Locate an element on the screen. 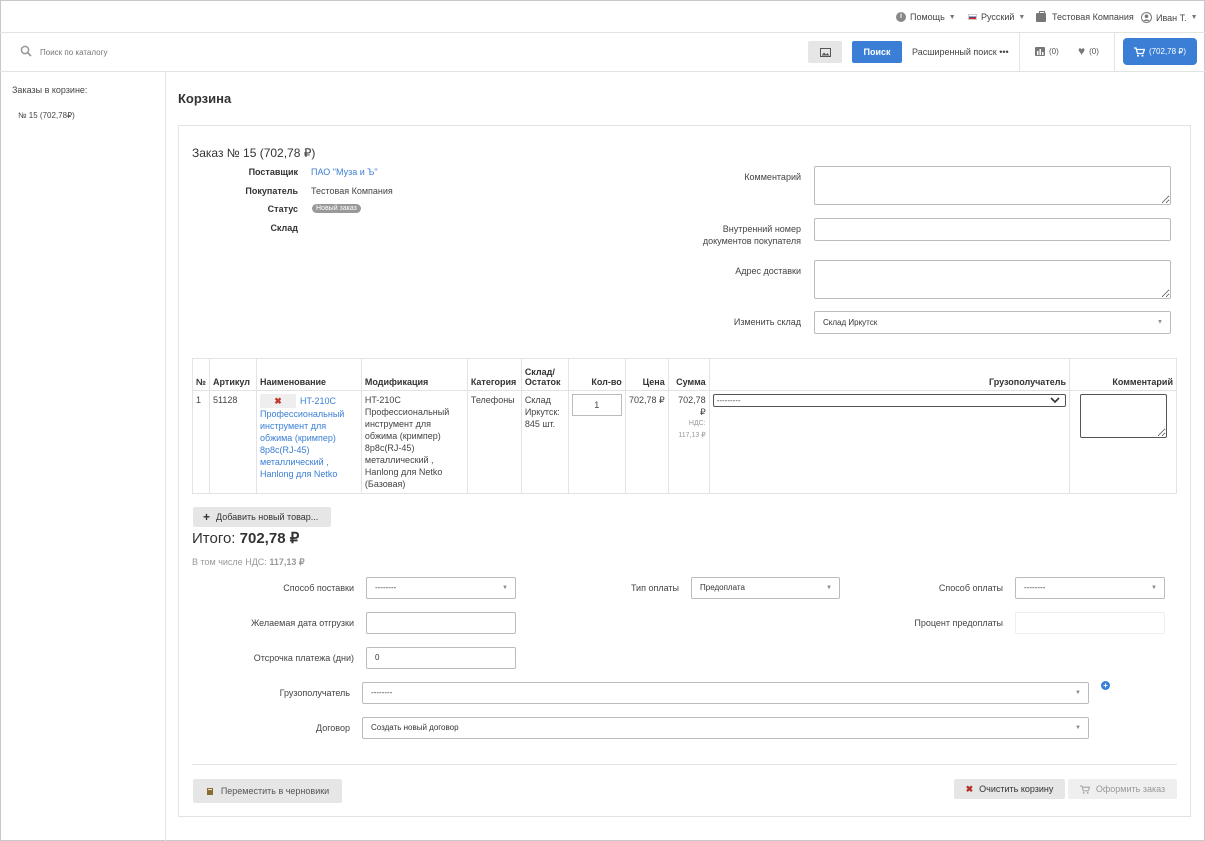 The height and width of the screenshot is (841, 1205). row-sum: 702,78 ₽ is located at coordinates (692, 406).